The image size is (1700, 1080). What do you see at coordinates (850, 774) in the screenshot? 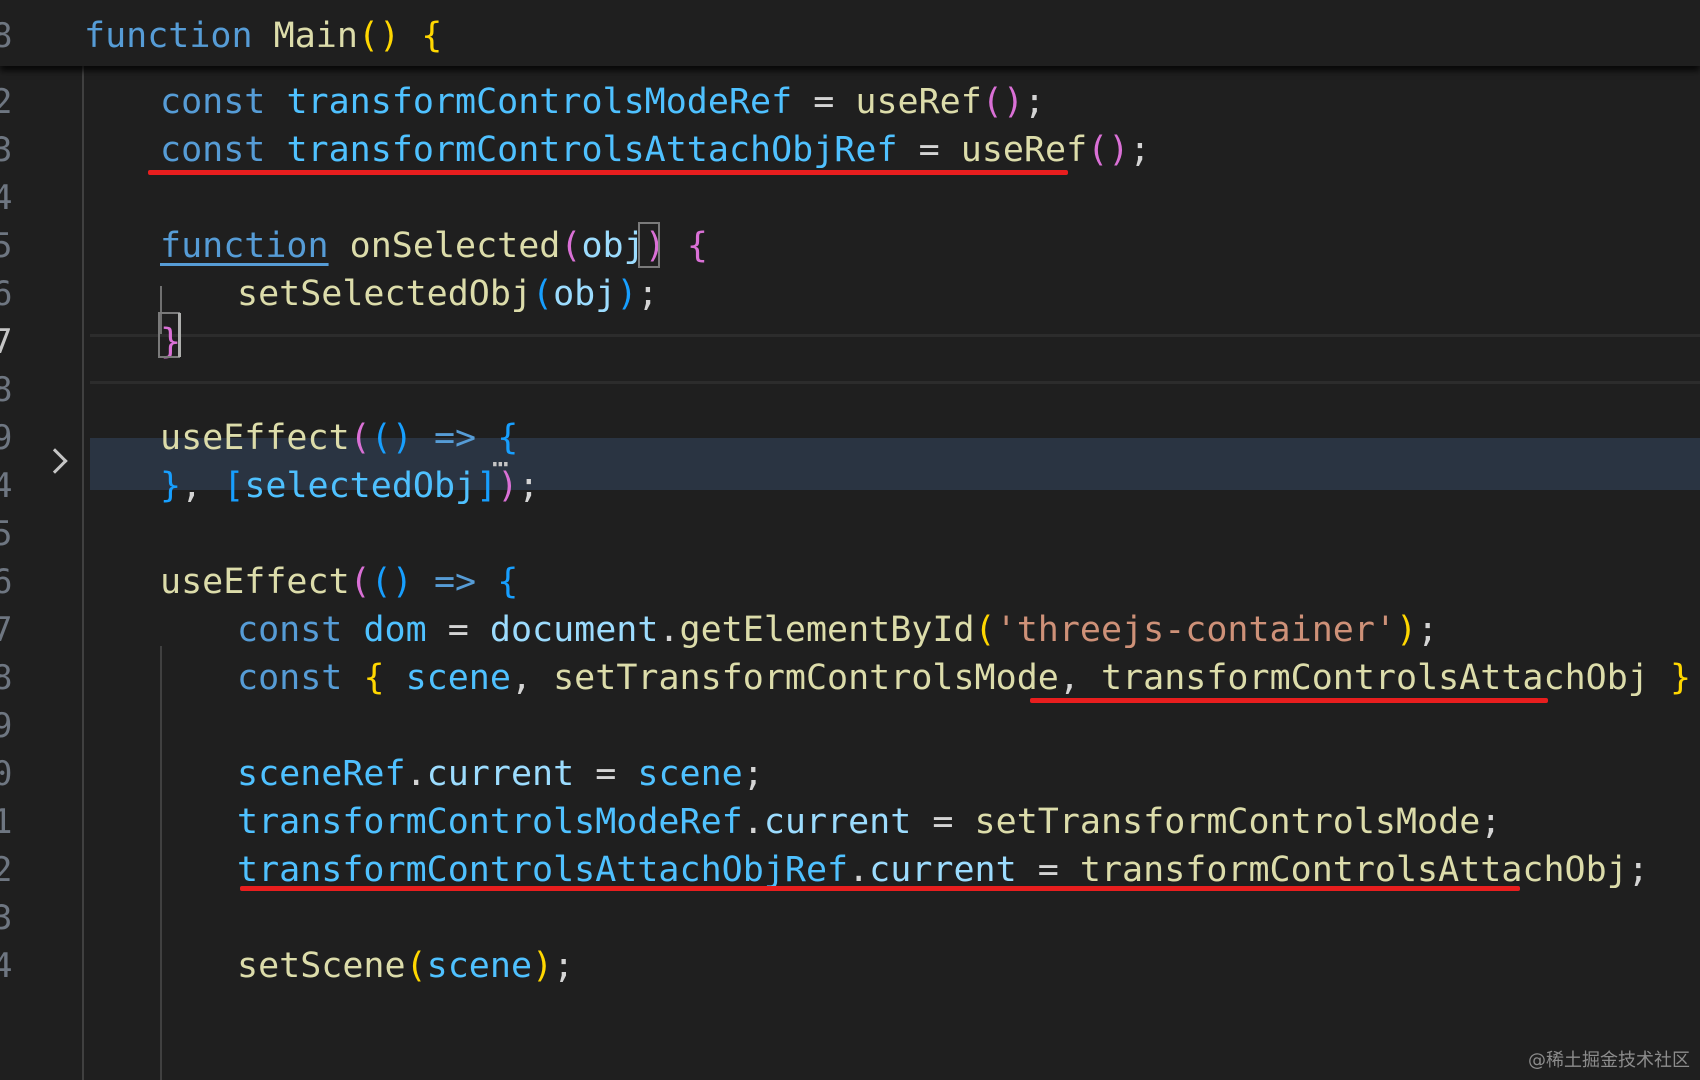
I see `code-line: 0 sceneRef.current = scene;` at bounding box center [850, 774].